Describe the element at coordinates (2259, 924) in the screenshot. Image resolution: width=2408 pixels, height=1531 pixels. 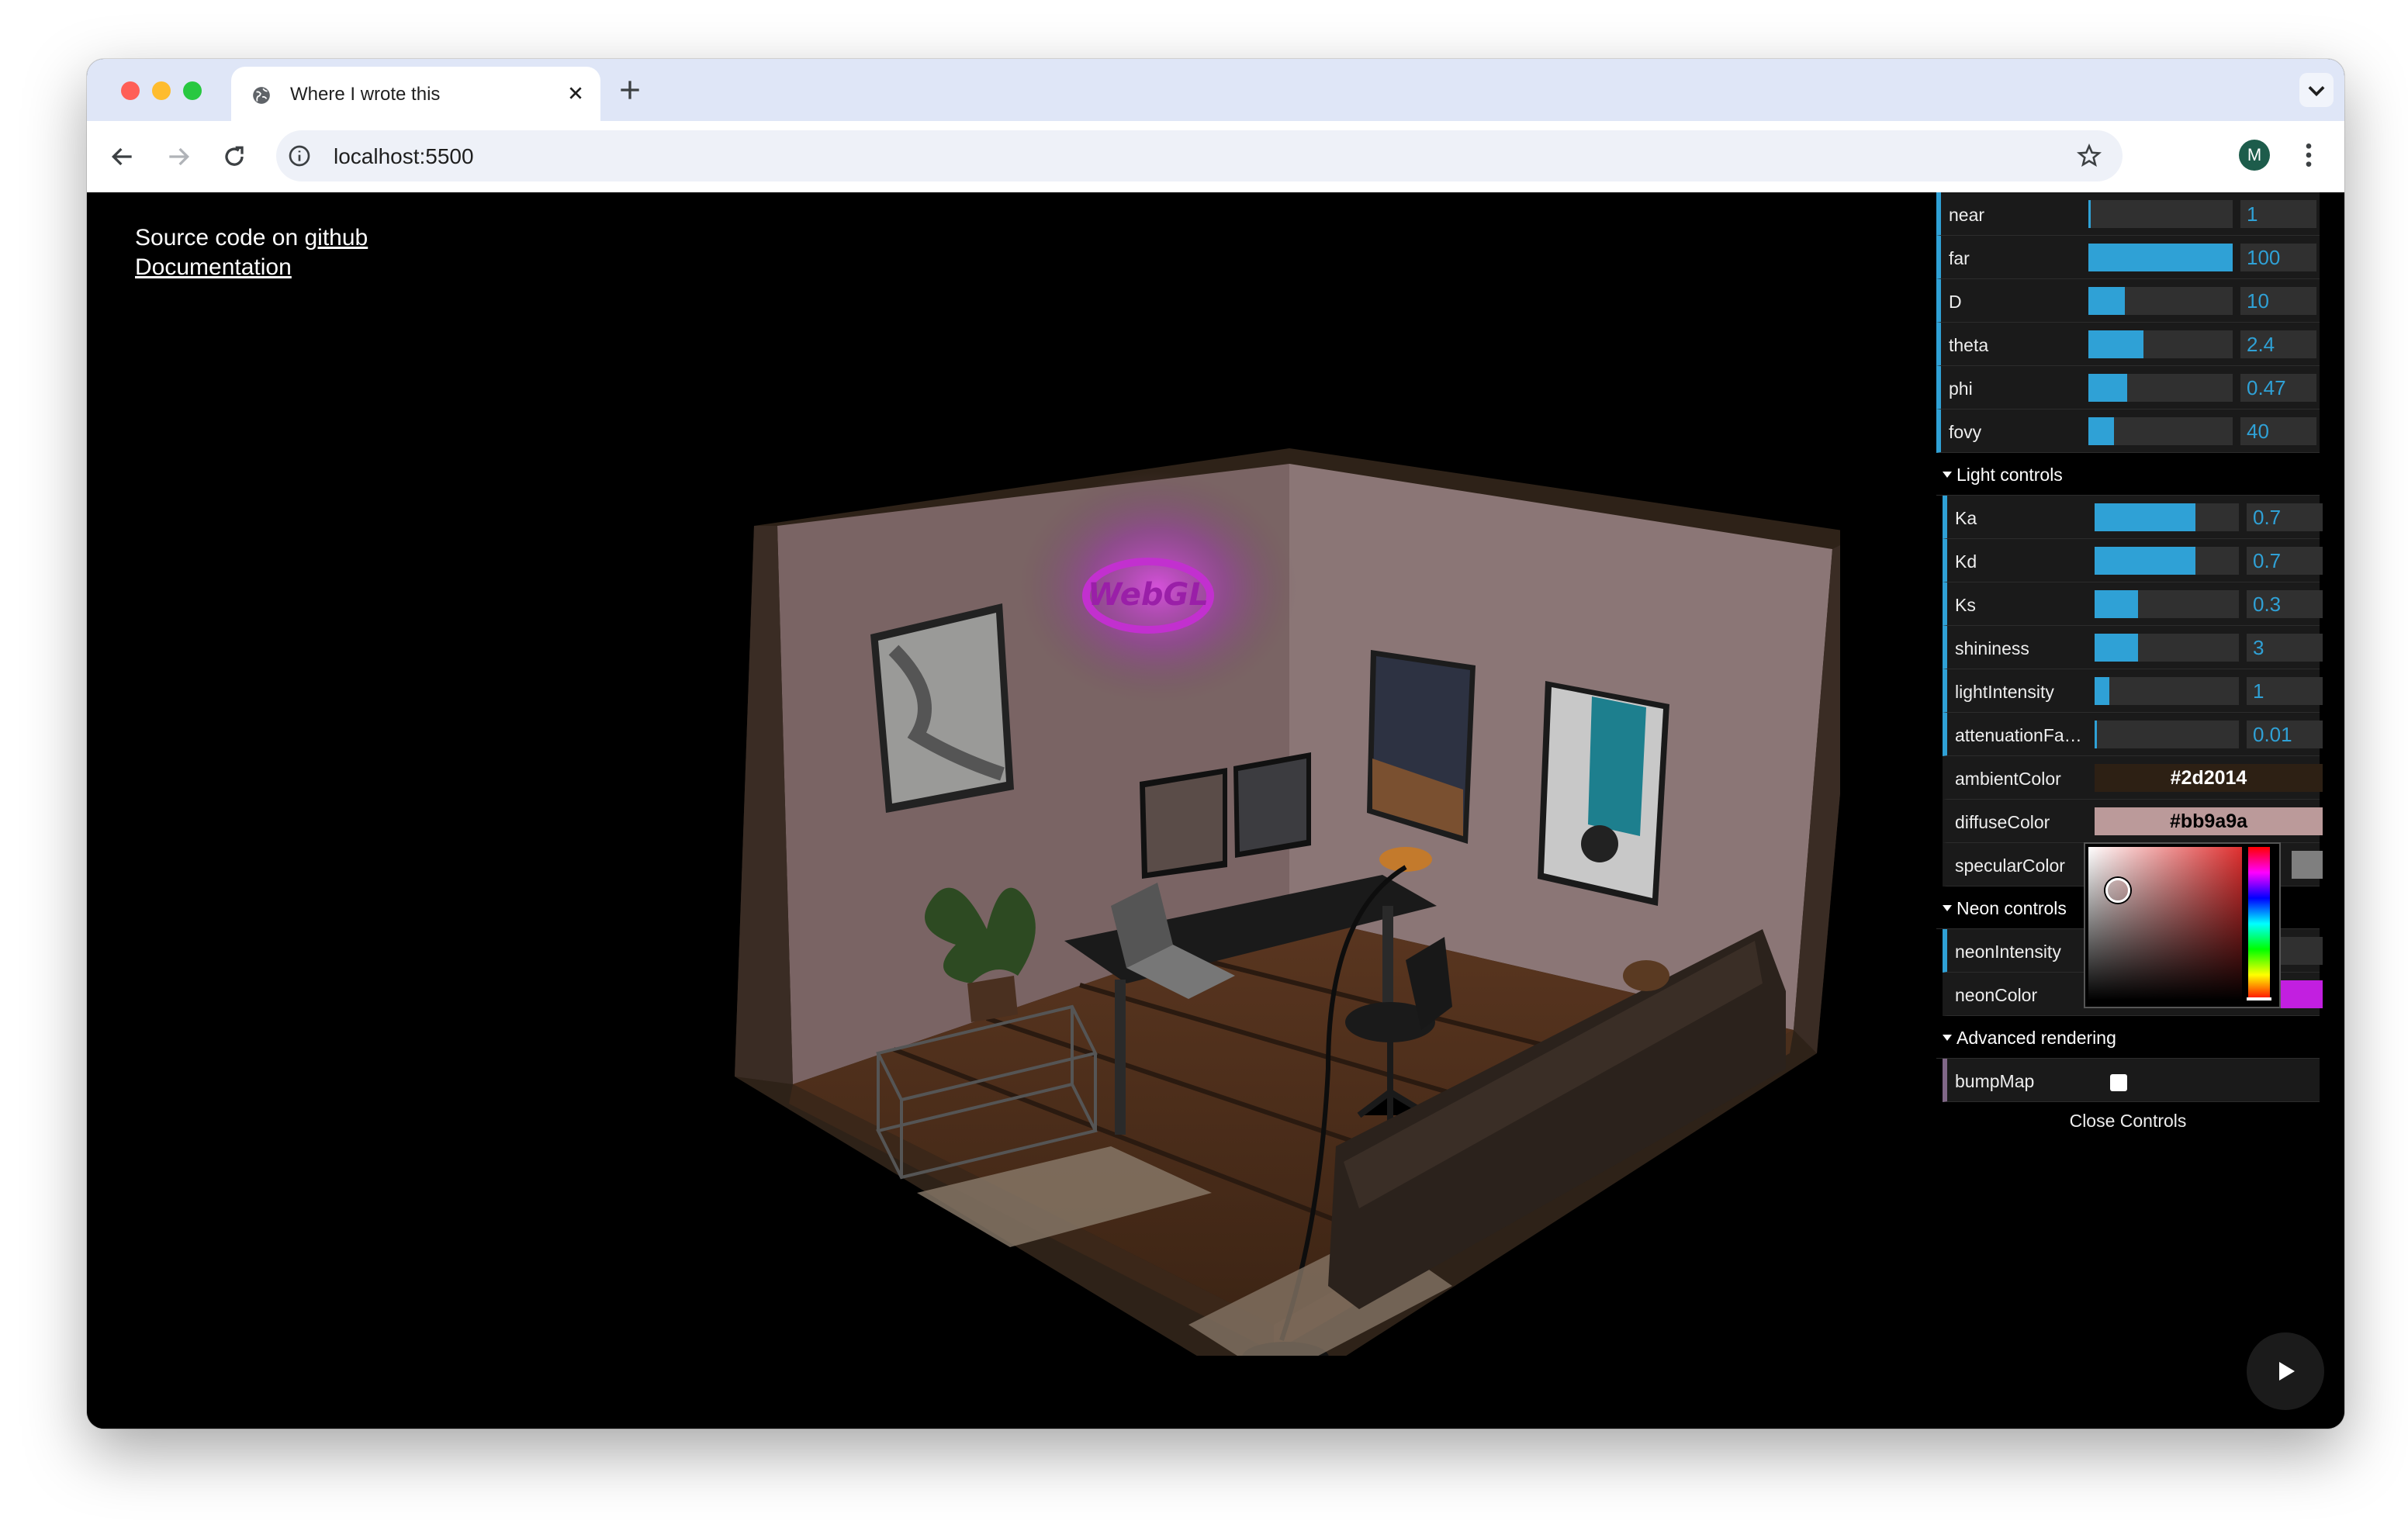
I see `hue-slider` at that location.